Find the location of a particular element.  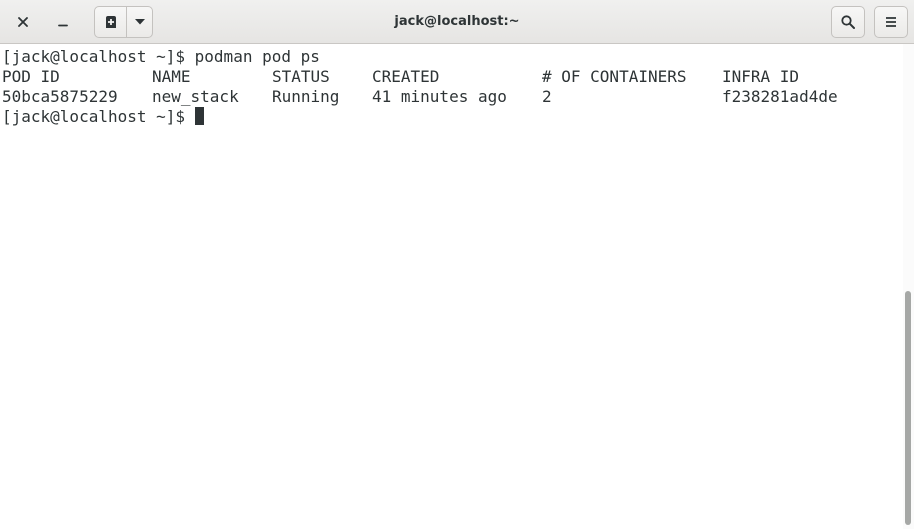

cell-created: 41 minutes ago is located at coordinates (439, 96).